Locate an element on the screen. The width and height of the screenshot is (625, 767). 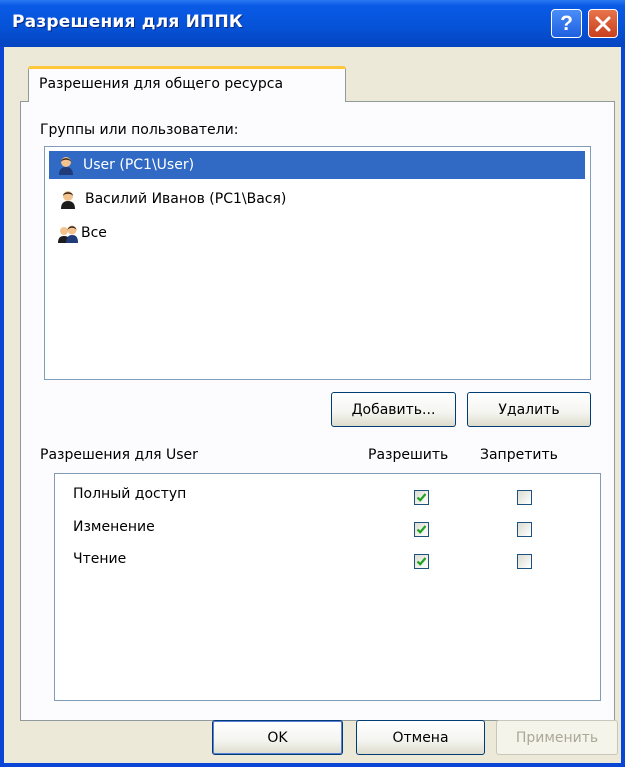
close-icon is located at coordinates (603, 23).